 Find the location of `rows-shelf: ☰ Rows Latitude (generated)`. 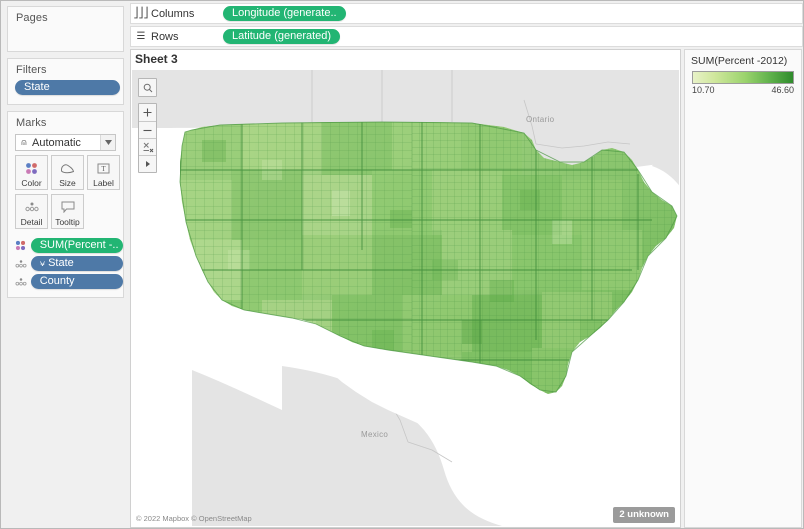

rows-shelf: ☰ Rows Latitude (generated) is located at coordinates (466, 36).